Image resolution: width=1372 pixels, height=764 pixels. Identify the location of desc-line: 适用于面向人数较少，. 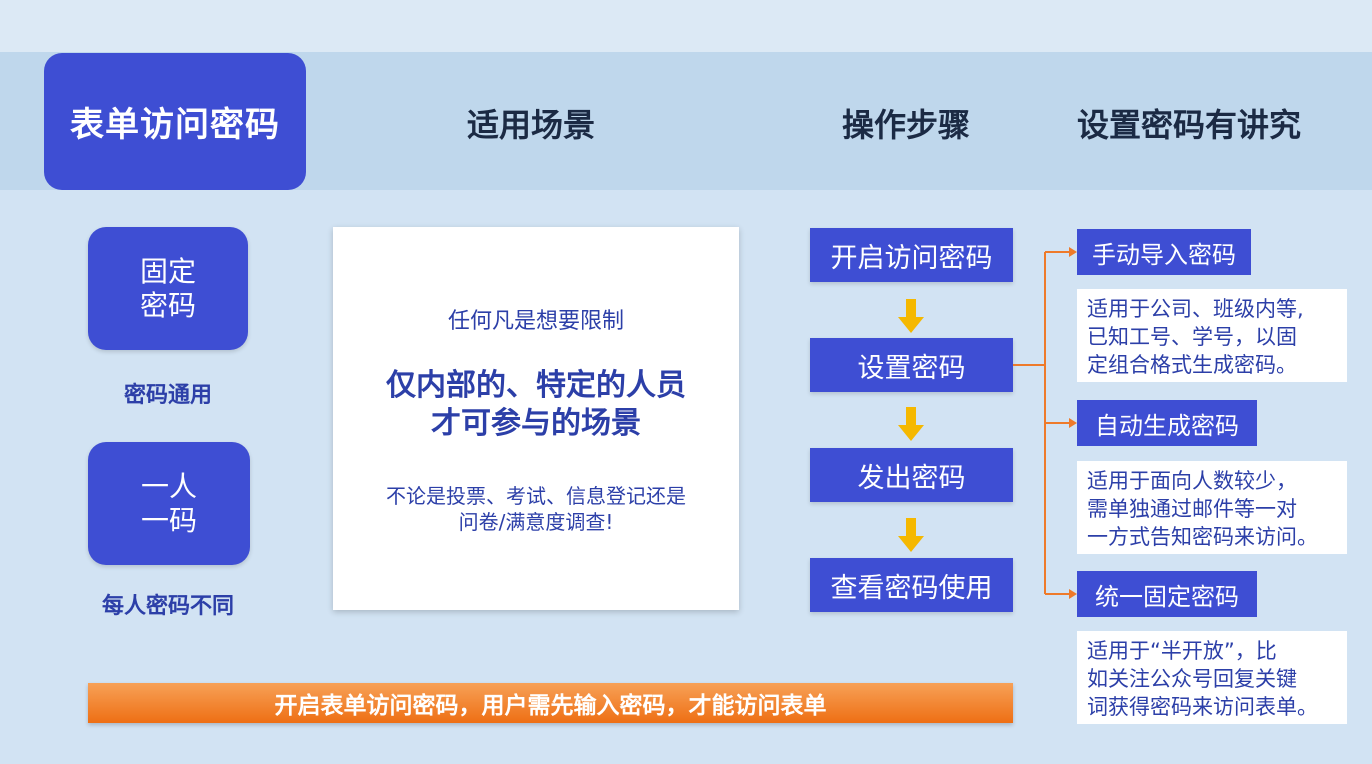
(1192, 481).